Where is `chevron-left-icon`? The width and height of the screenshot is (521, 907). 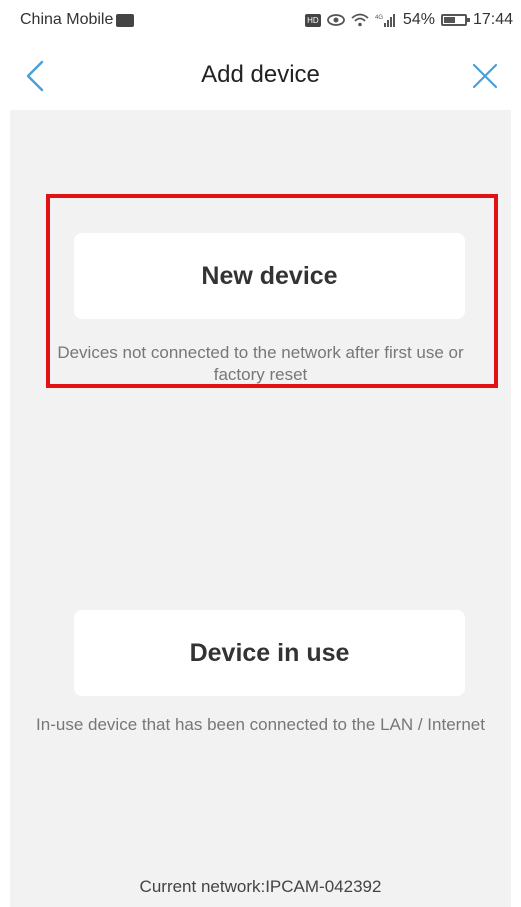
chevron-left-icon is located at coordinates (36, 76).